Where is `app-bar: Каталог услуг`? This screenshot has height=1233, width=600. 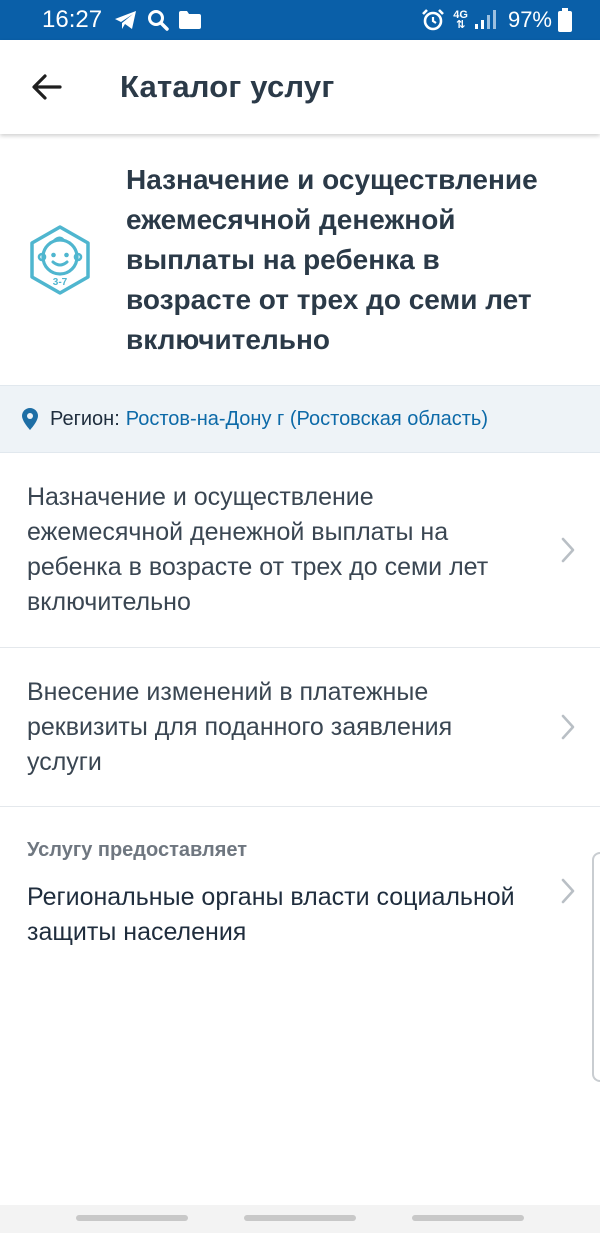 app-bar: Каталог услуг is located at coordinates (300, 87).